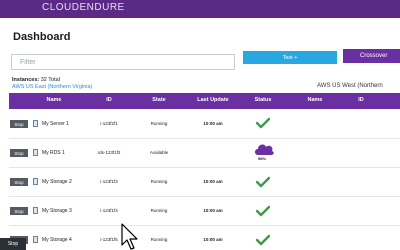 This screenshot has width=400, height=250. I want to click on filter-input, so click(123, 62).